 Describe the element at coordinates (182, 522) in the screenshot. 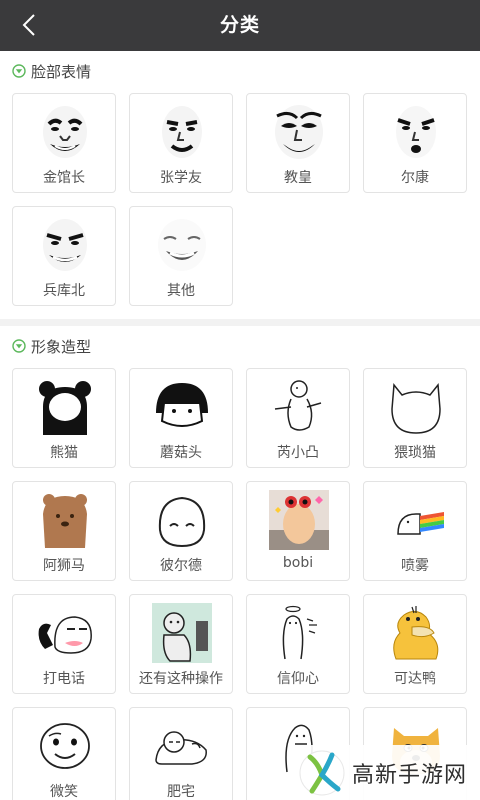

I see `blob-face-icon` at that location.